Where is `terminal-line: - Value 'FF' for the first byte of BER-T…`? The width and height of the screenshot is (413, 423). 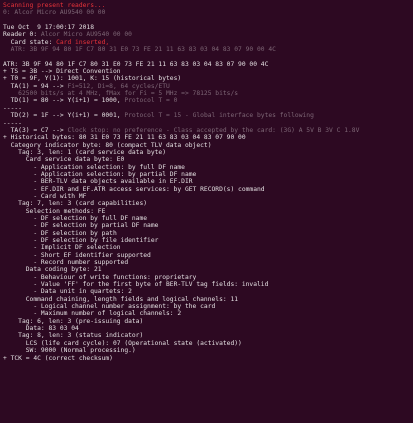
terminal-line: - Value 'FF' for the first byte of BER-T… is located at coordinates (208, 284).